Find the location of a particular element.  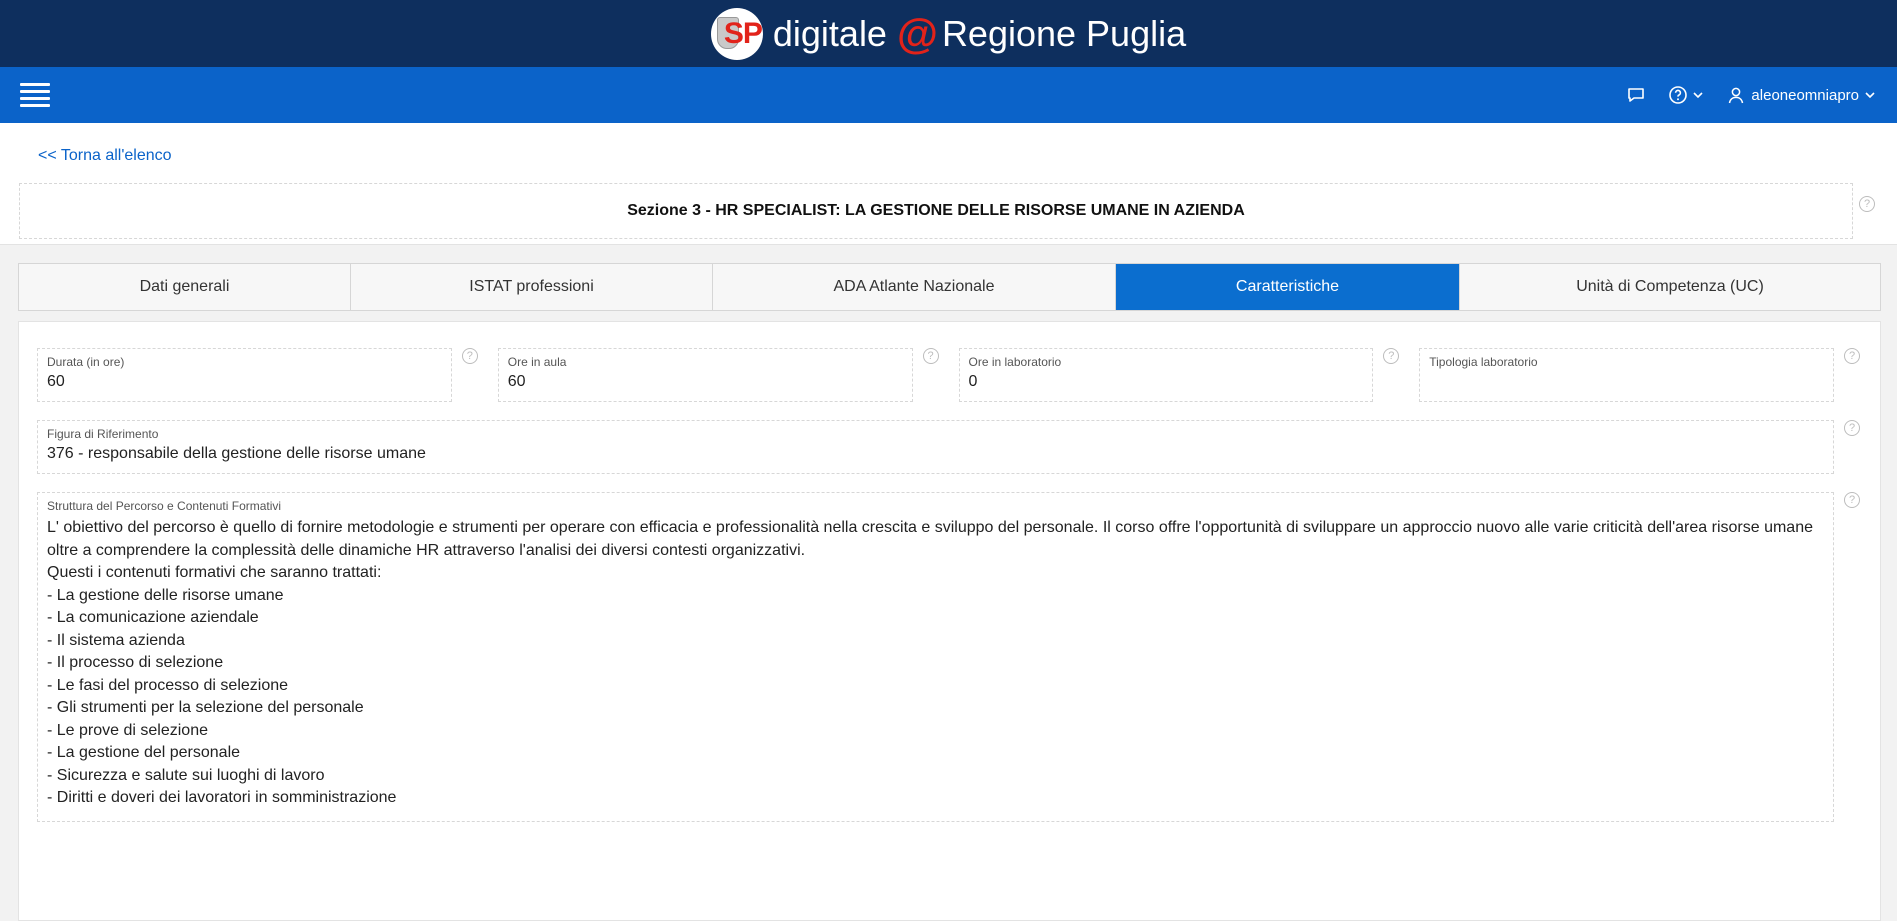

brand-logo: SP digitale @ Regione Puglia is located at coordinates (948, 33).